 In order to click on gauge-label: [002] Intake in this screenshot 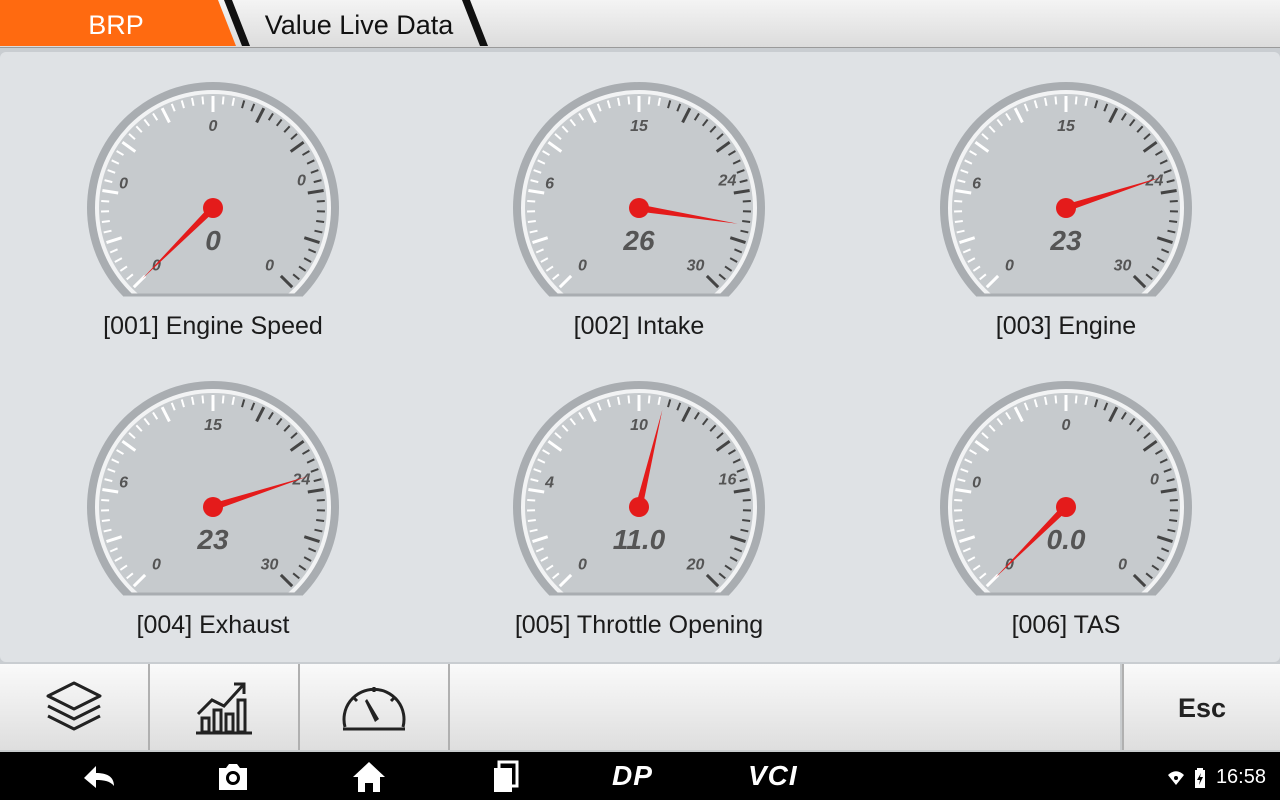, I will do `click(639, 326)`.